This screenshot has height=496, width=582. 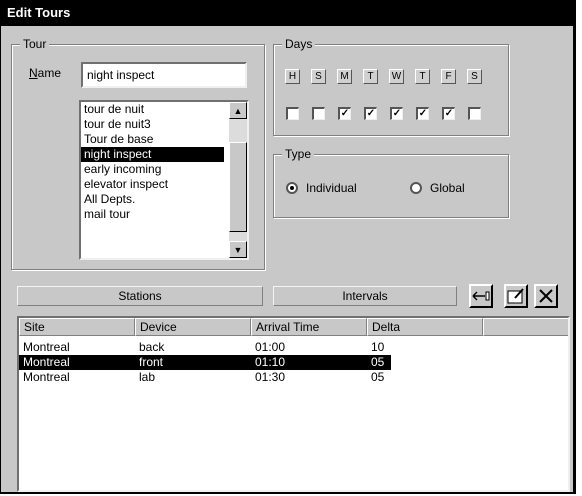 What do you see at coordinates (193, 327) in the screenshot?
I see `col-device: Device` at bounding box center [193, 327].